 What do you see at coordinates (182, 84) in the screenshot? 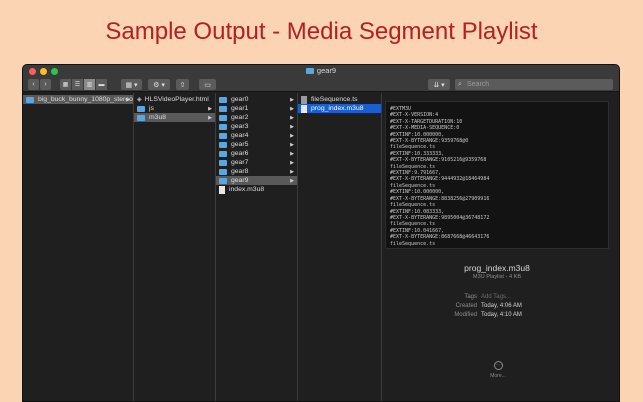
I see `share-button: ⇧` at bounding box center [182, 84].